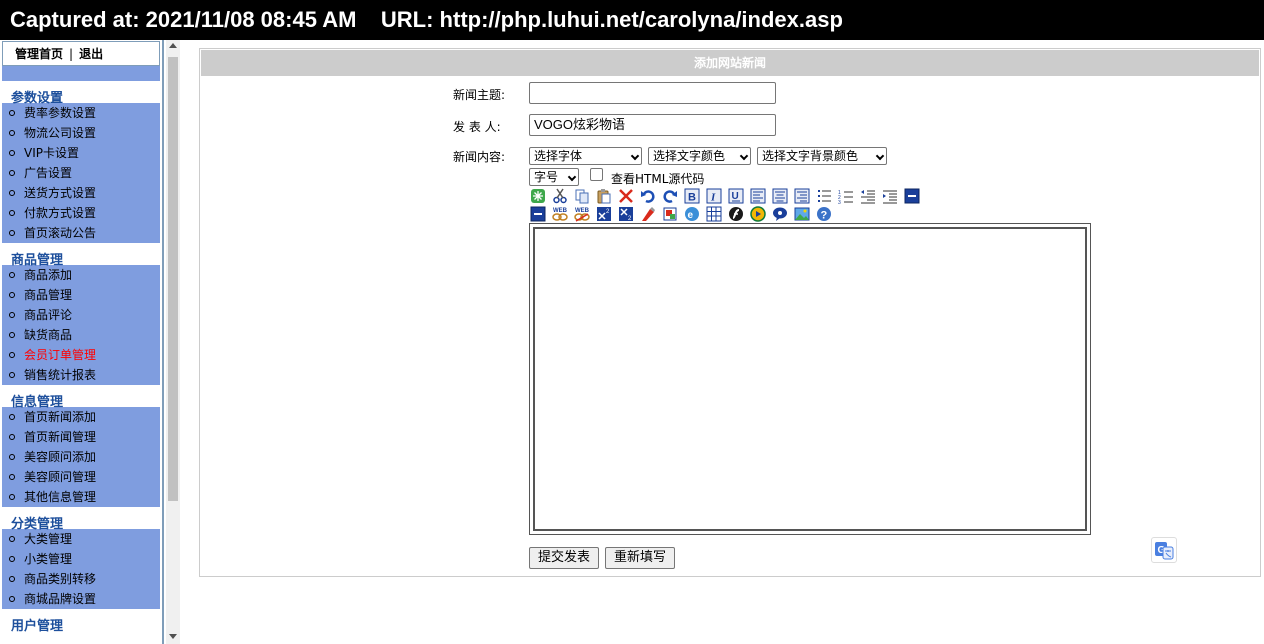  What do you see at coordinates (173, 636) in the screenshot?
I see `scroll-down-icon` at bounding box center [173, 636].